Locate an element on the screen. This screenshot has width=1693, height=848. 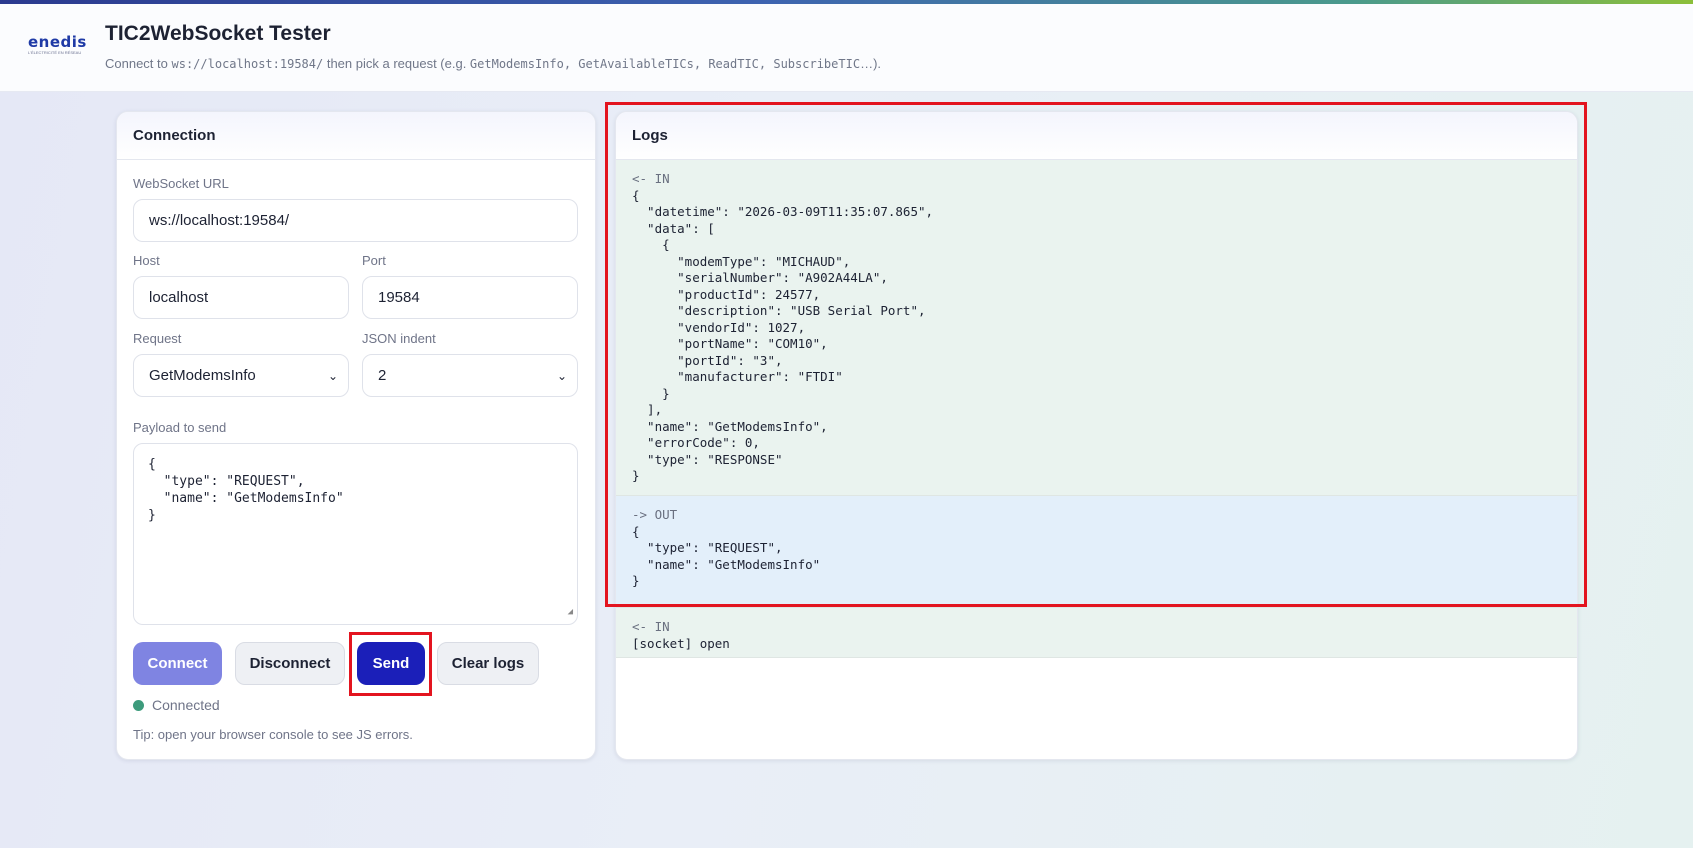
websocket-url-label: WebSocket URL is located at coordinates (181, 183).